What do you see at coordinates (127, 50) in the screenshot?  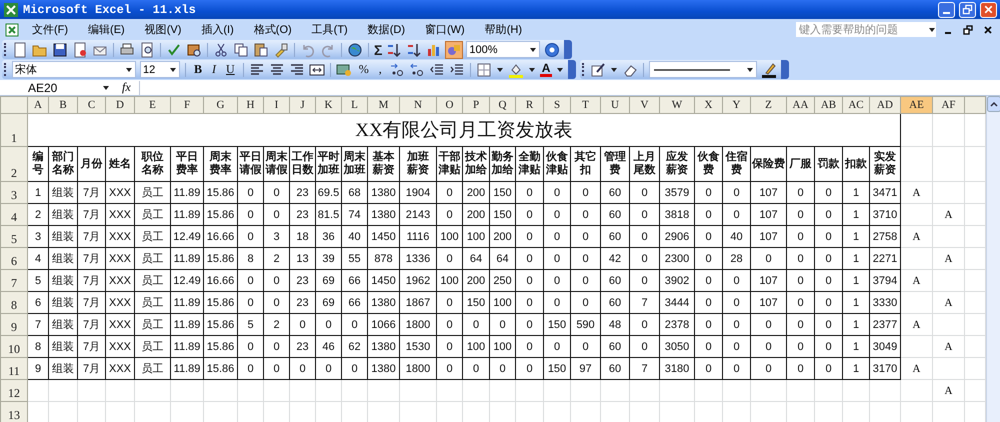 I see `print-icon` at bounding box center [127, 50].